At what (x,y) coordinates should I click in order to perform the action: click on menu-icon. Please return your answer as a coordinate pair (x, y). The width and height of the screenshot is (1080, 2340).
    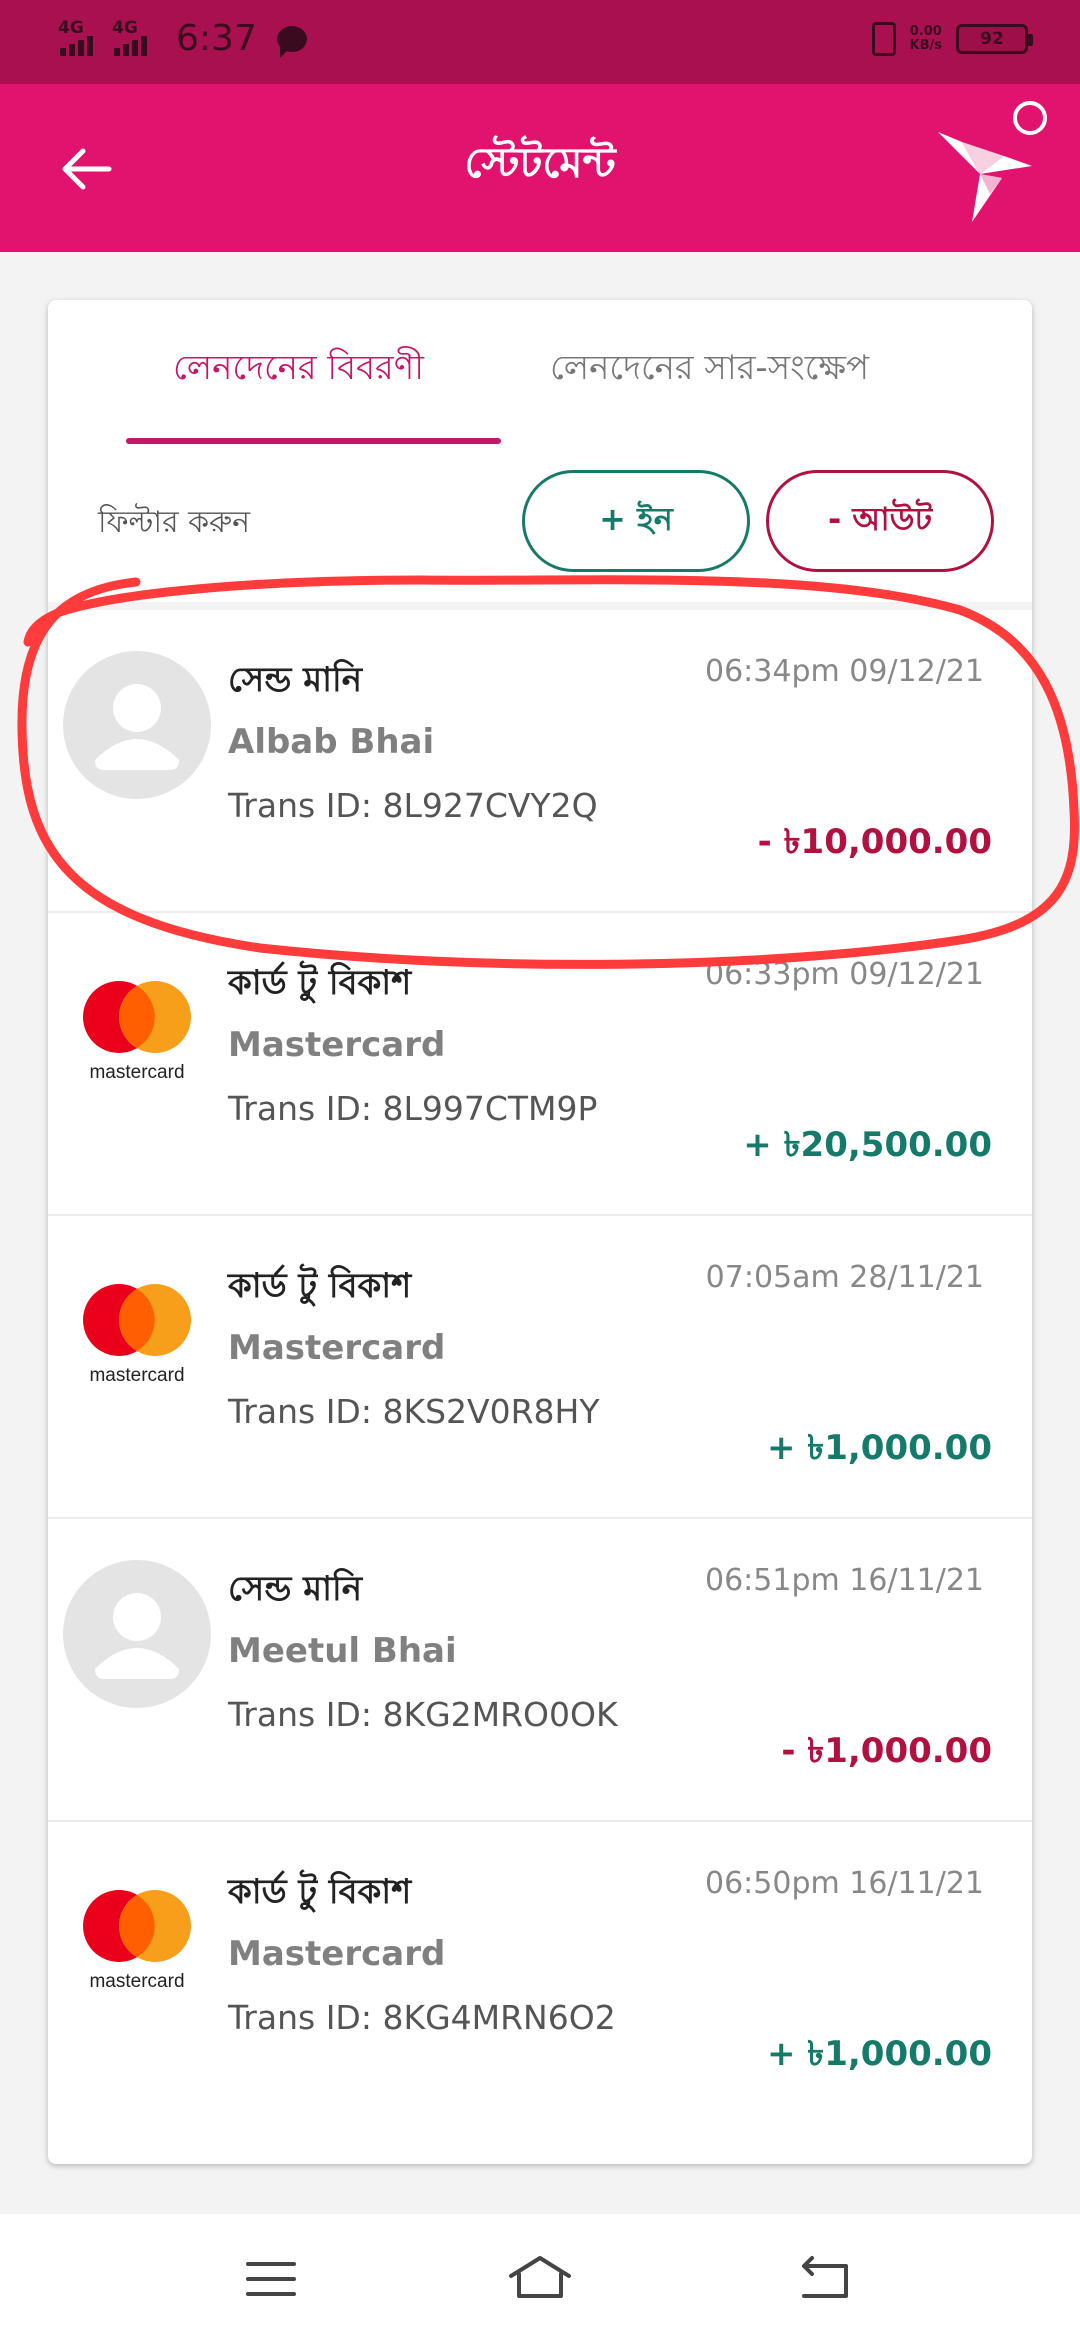
    Looking at the image, I should click on (271, 2279).